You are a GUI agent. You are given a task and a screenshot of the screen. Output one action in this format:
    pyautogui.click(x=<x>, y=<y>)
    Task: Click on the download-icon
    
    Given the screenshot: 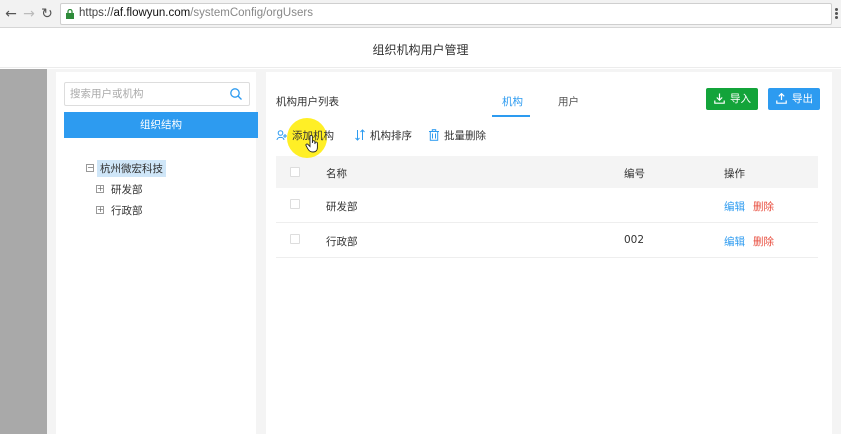 What is the action you would take?
    pyautogui.click(x=719, y=98)
    